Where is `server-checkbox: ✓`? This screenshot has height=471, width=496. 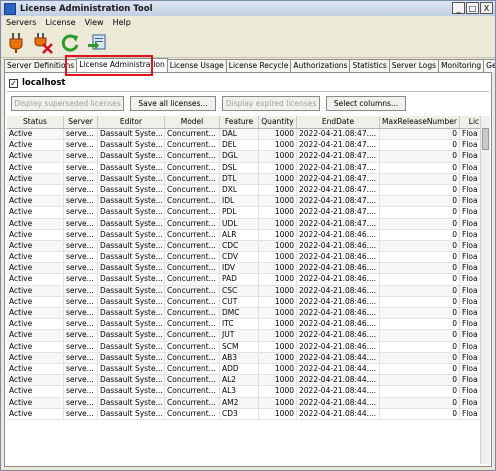
server-checkbox: ✓ is located at coordinates (13, 83).